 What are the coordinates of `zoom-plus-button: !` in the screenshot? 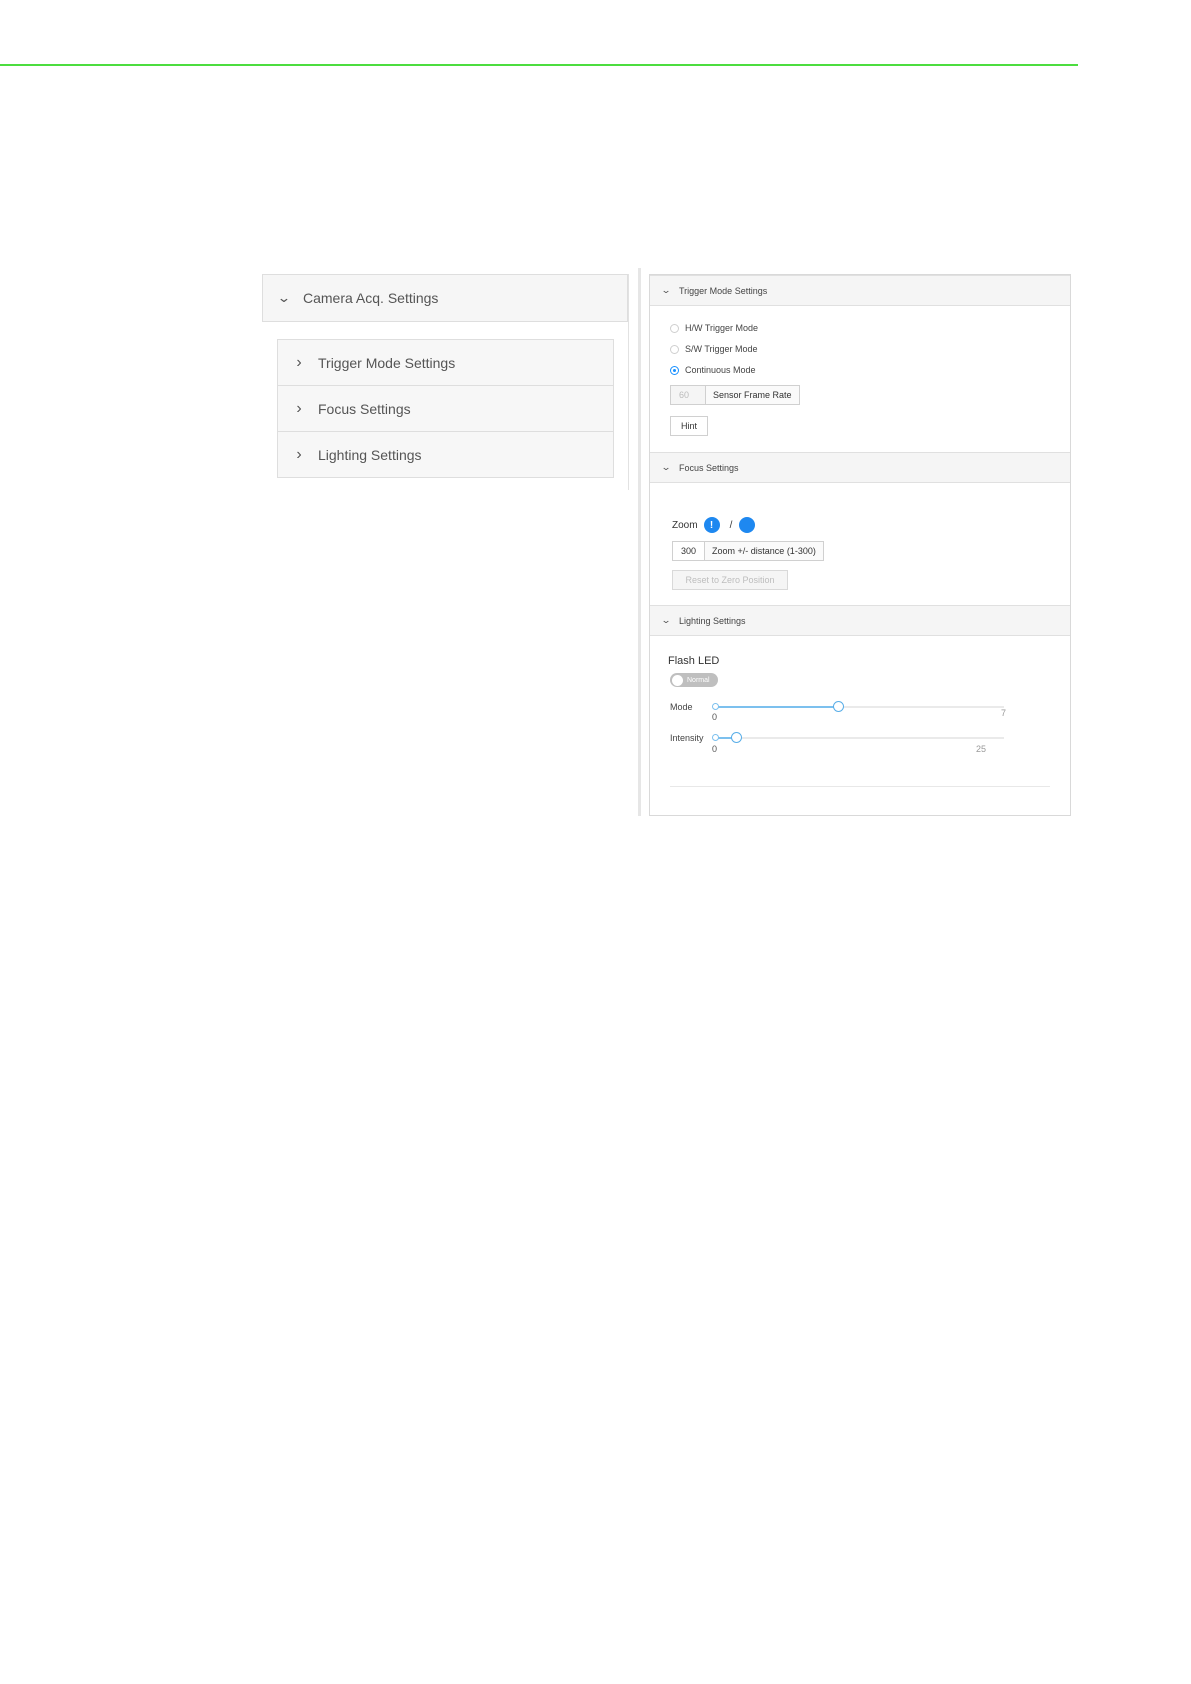 It's located at (711, 525).